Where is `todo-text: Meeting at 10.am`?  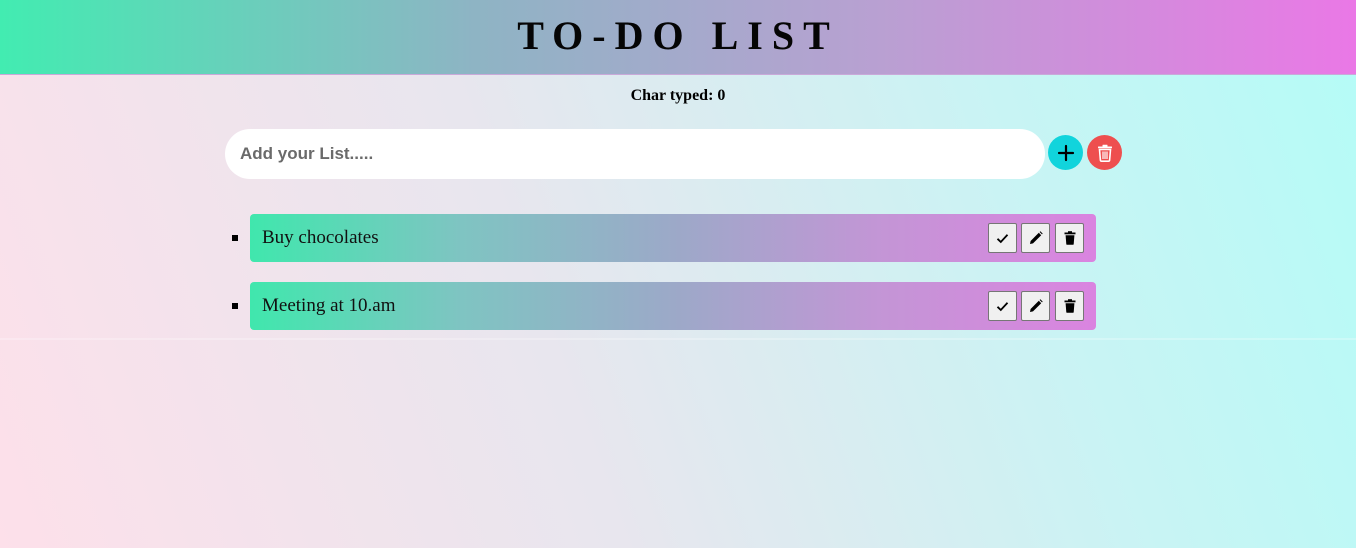
todo-text: Meeting at 10.am is located at coordinates (329, 305).